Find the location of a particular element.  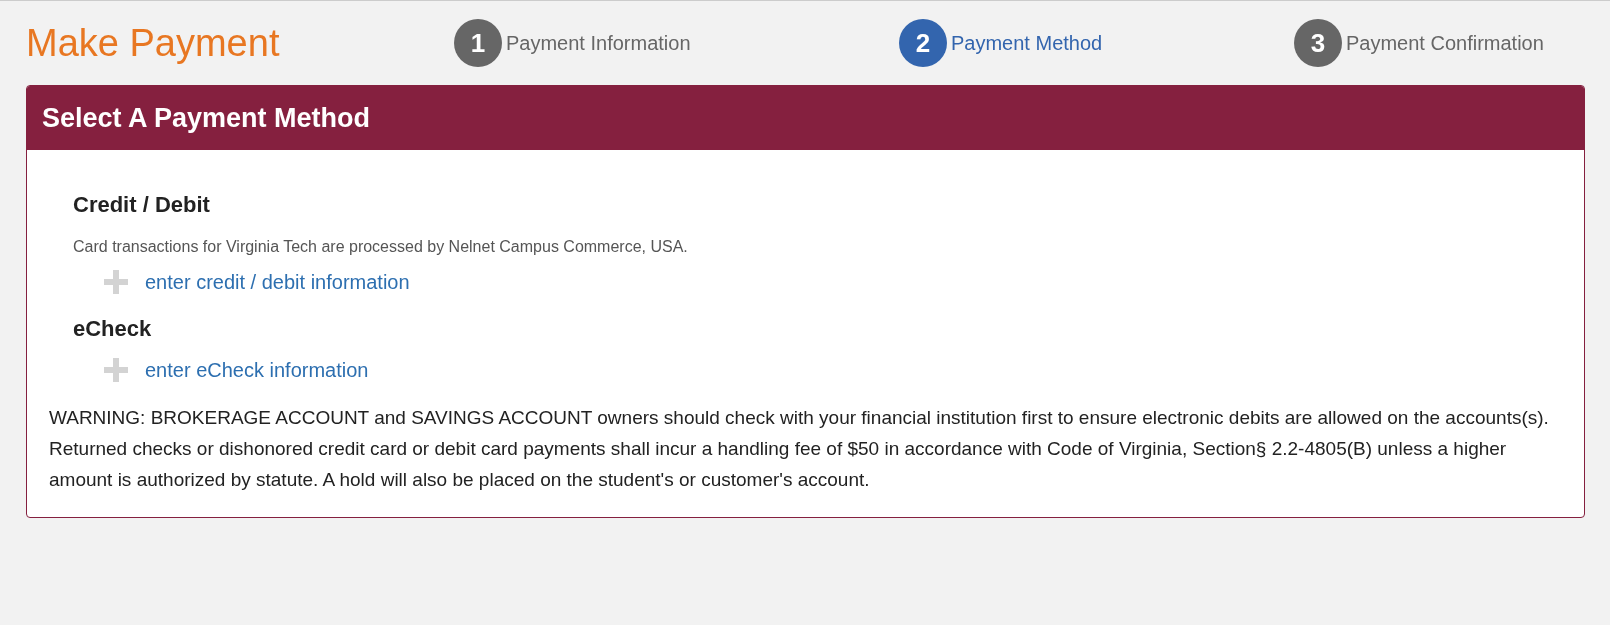

method-heading: eCheck is located at coordinates (113, 329).